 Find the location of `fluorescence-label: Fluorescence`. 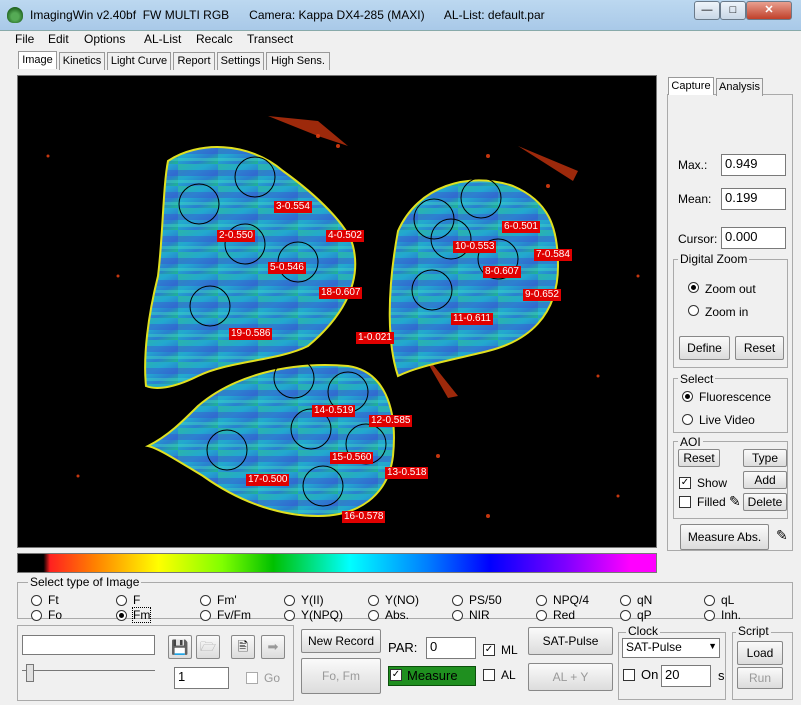

fluorescence-label: Fluorescence is located at coordinates (735, 397).